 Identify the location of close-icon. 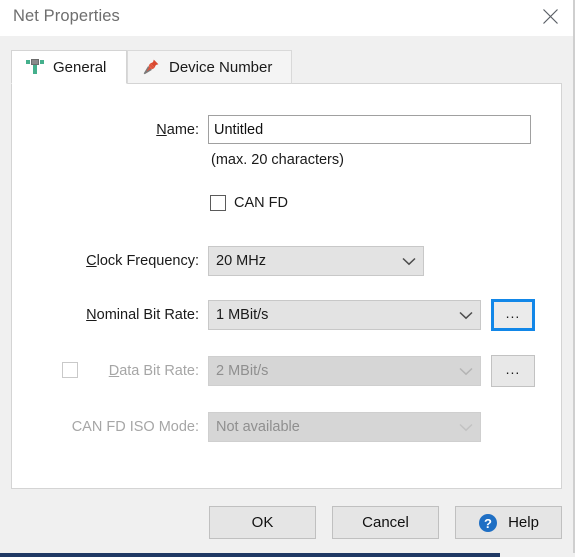
(550, 16).